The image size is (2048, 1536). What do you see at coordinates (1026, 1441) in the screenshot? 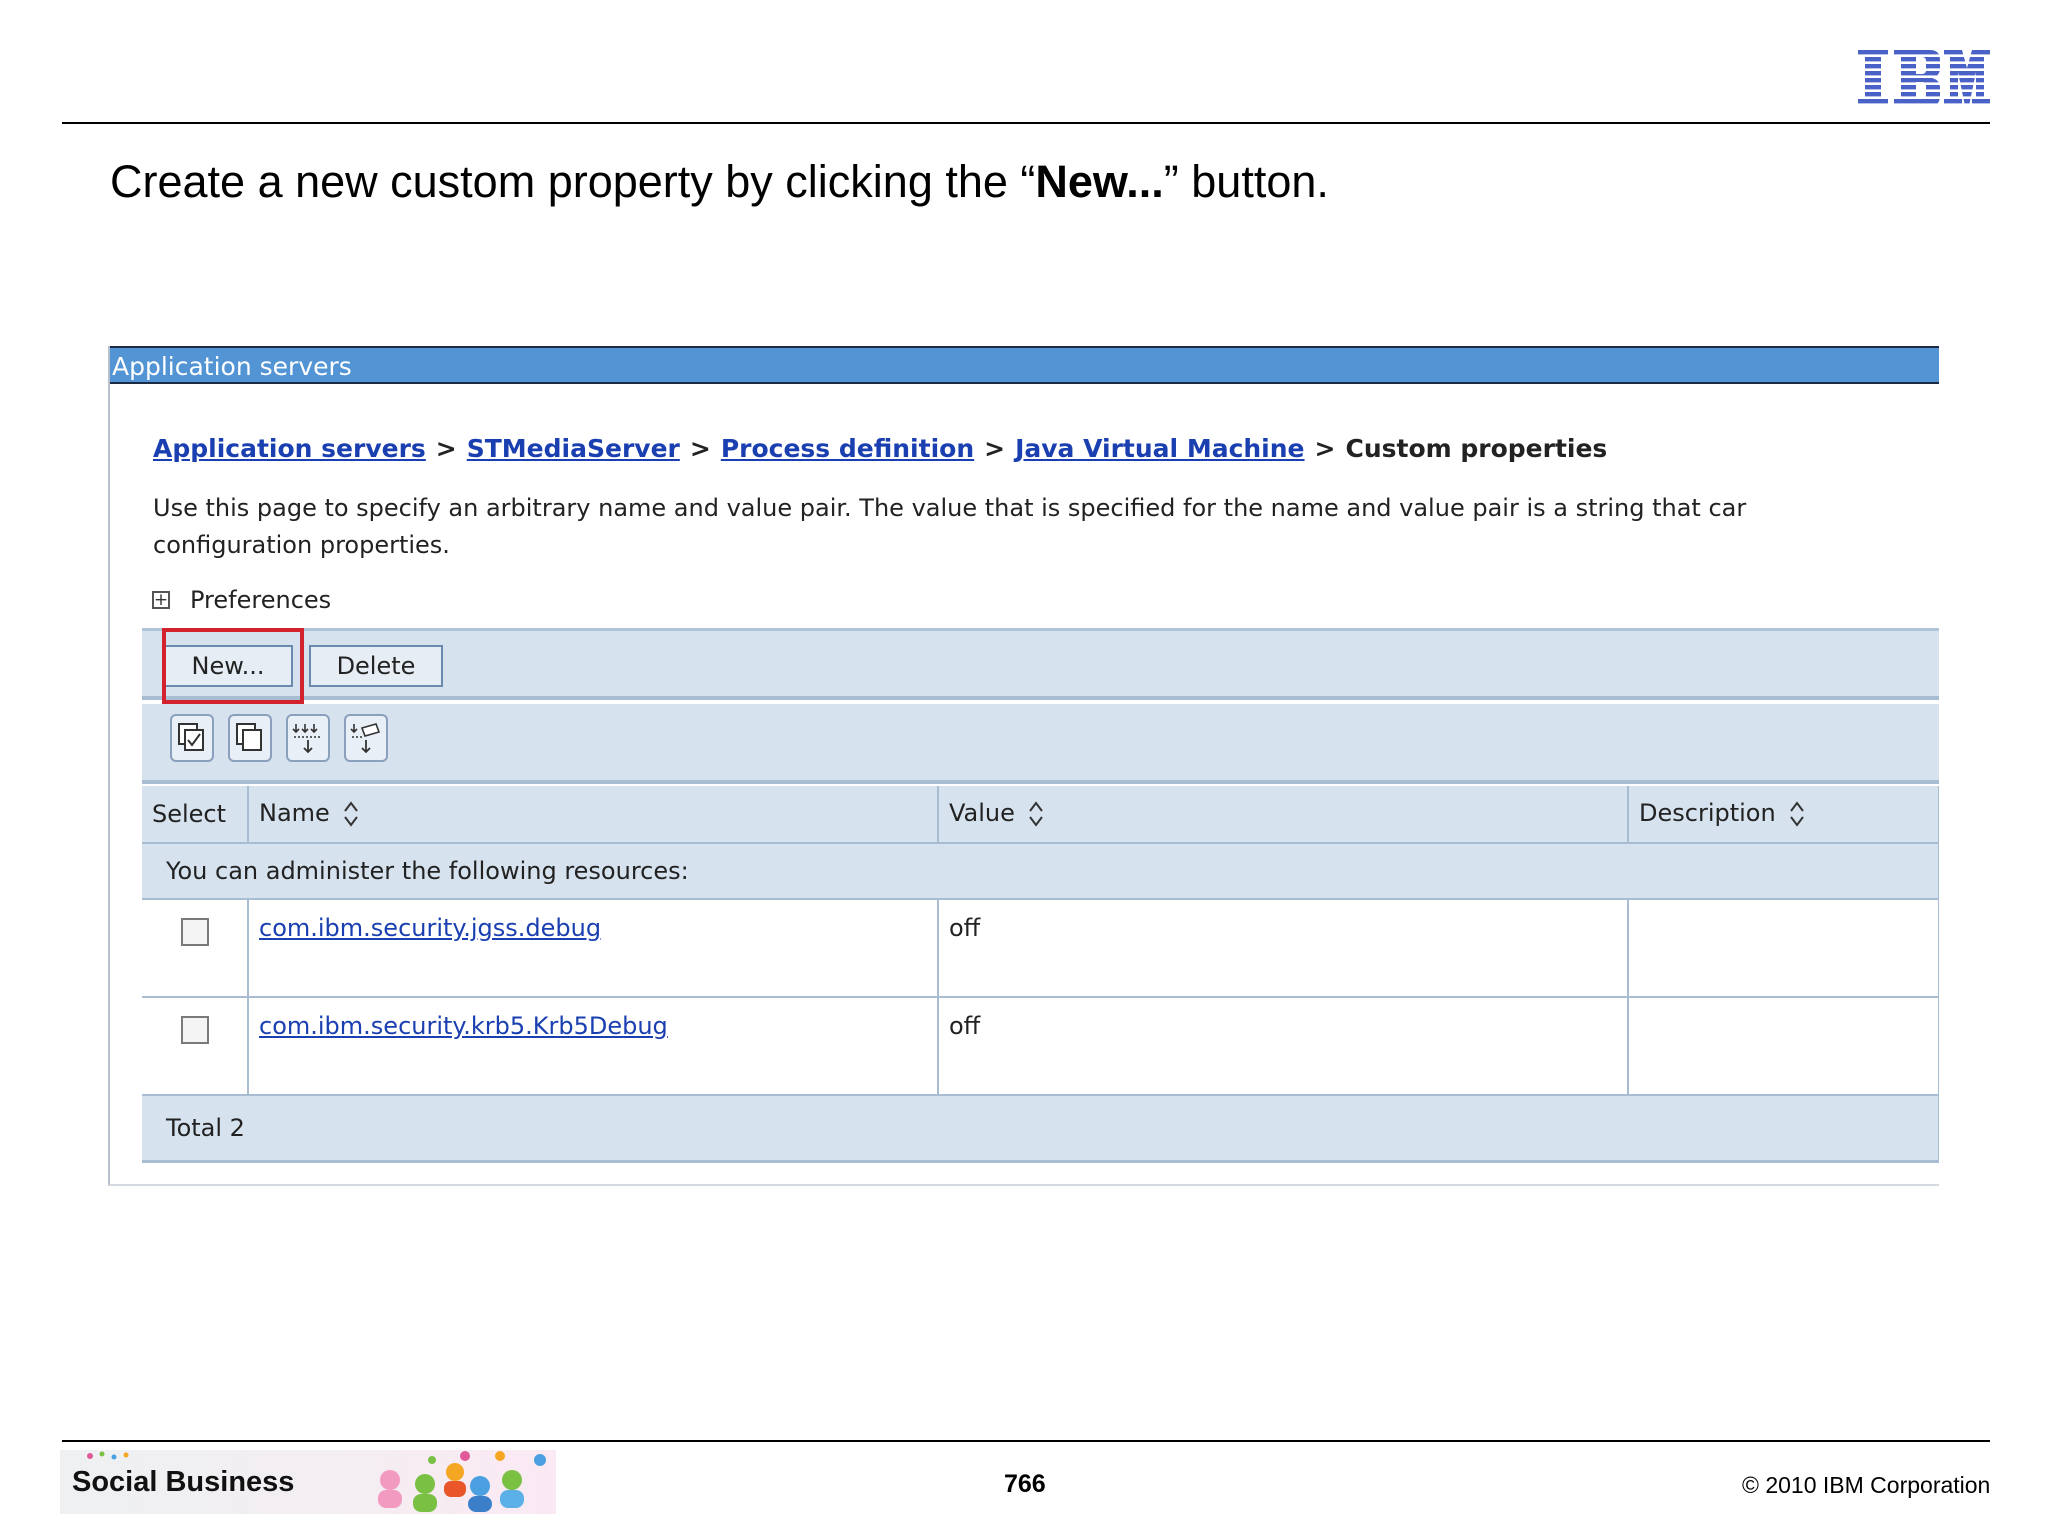
I see `bottom-rule` at bounding box center [1026, 1441].